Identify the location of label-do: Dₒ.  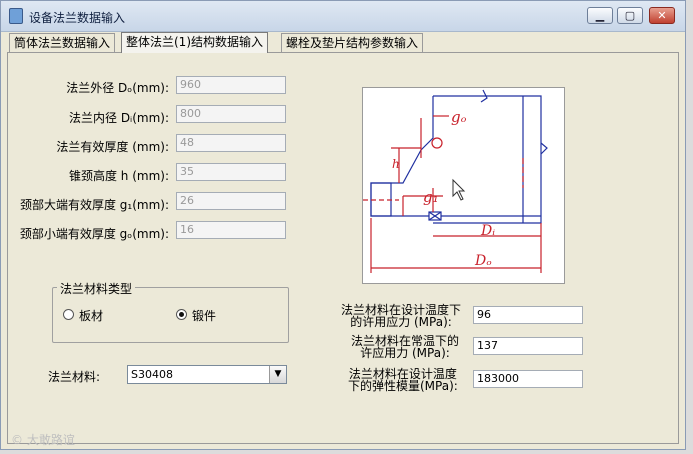
(483, 261).